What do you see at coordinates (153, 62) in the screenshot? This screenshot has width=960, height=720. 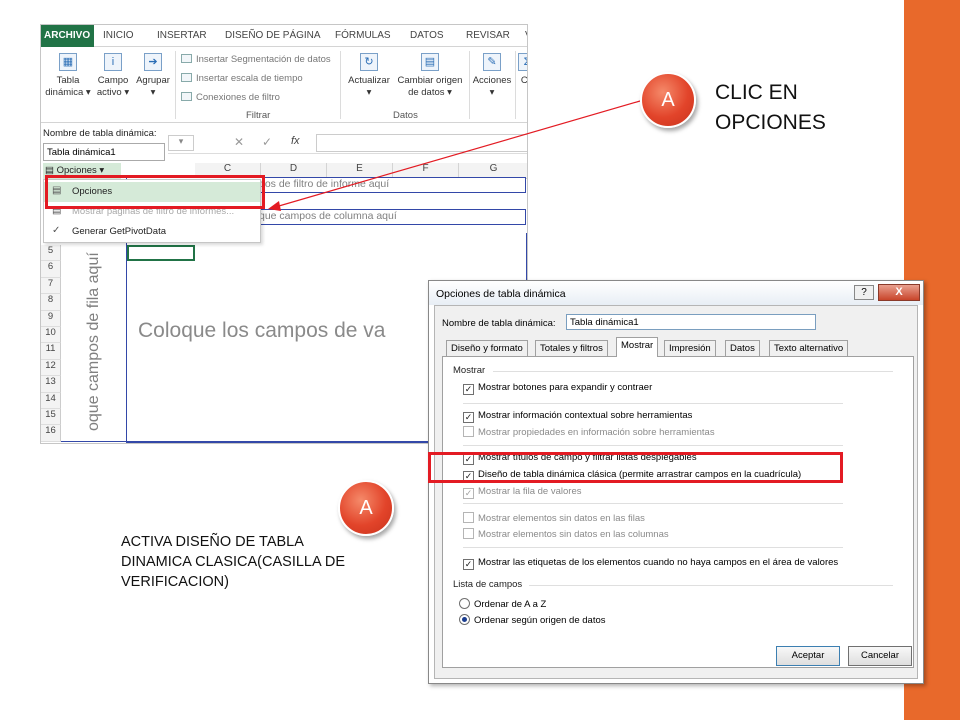 I see `arrow-right-icon: ➔` at bounding box center [153, 62].